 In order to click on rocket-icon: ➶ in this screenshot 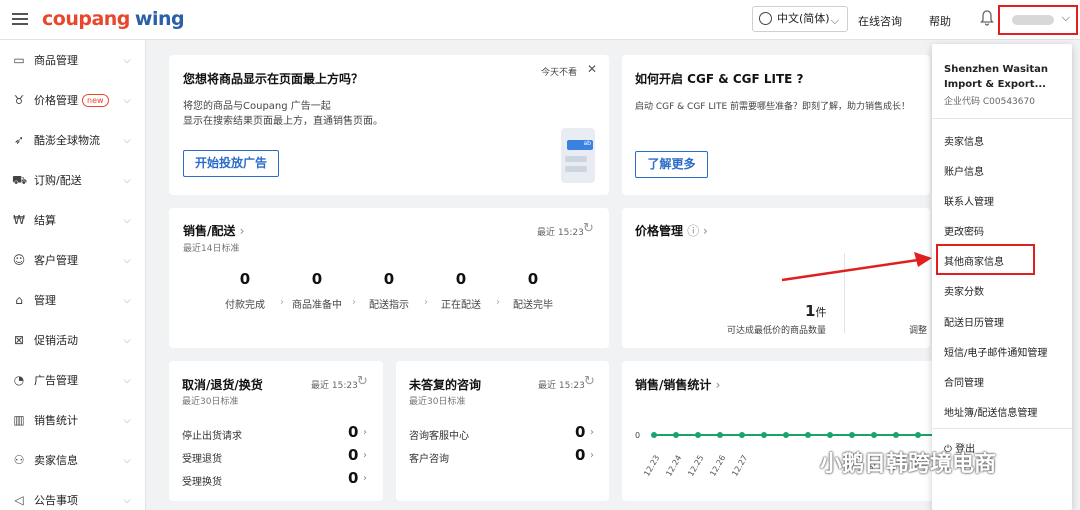, I will do `click(19, 140)`.